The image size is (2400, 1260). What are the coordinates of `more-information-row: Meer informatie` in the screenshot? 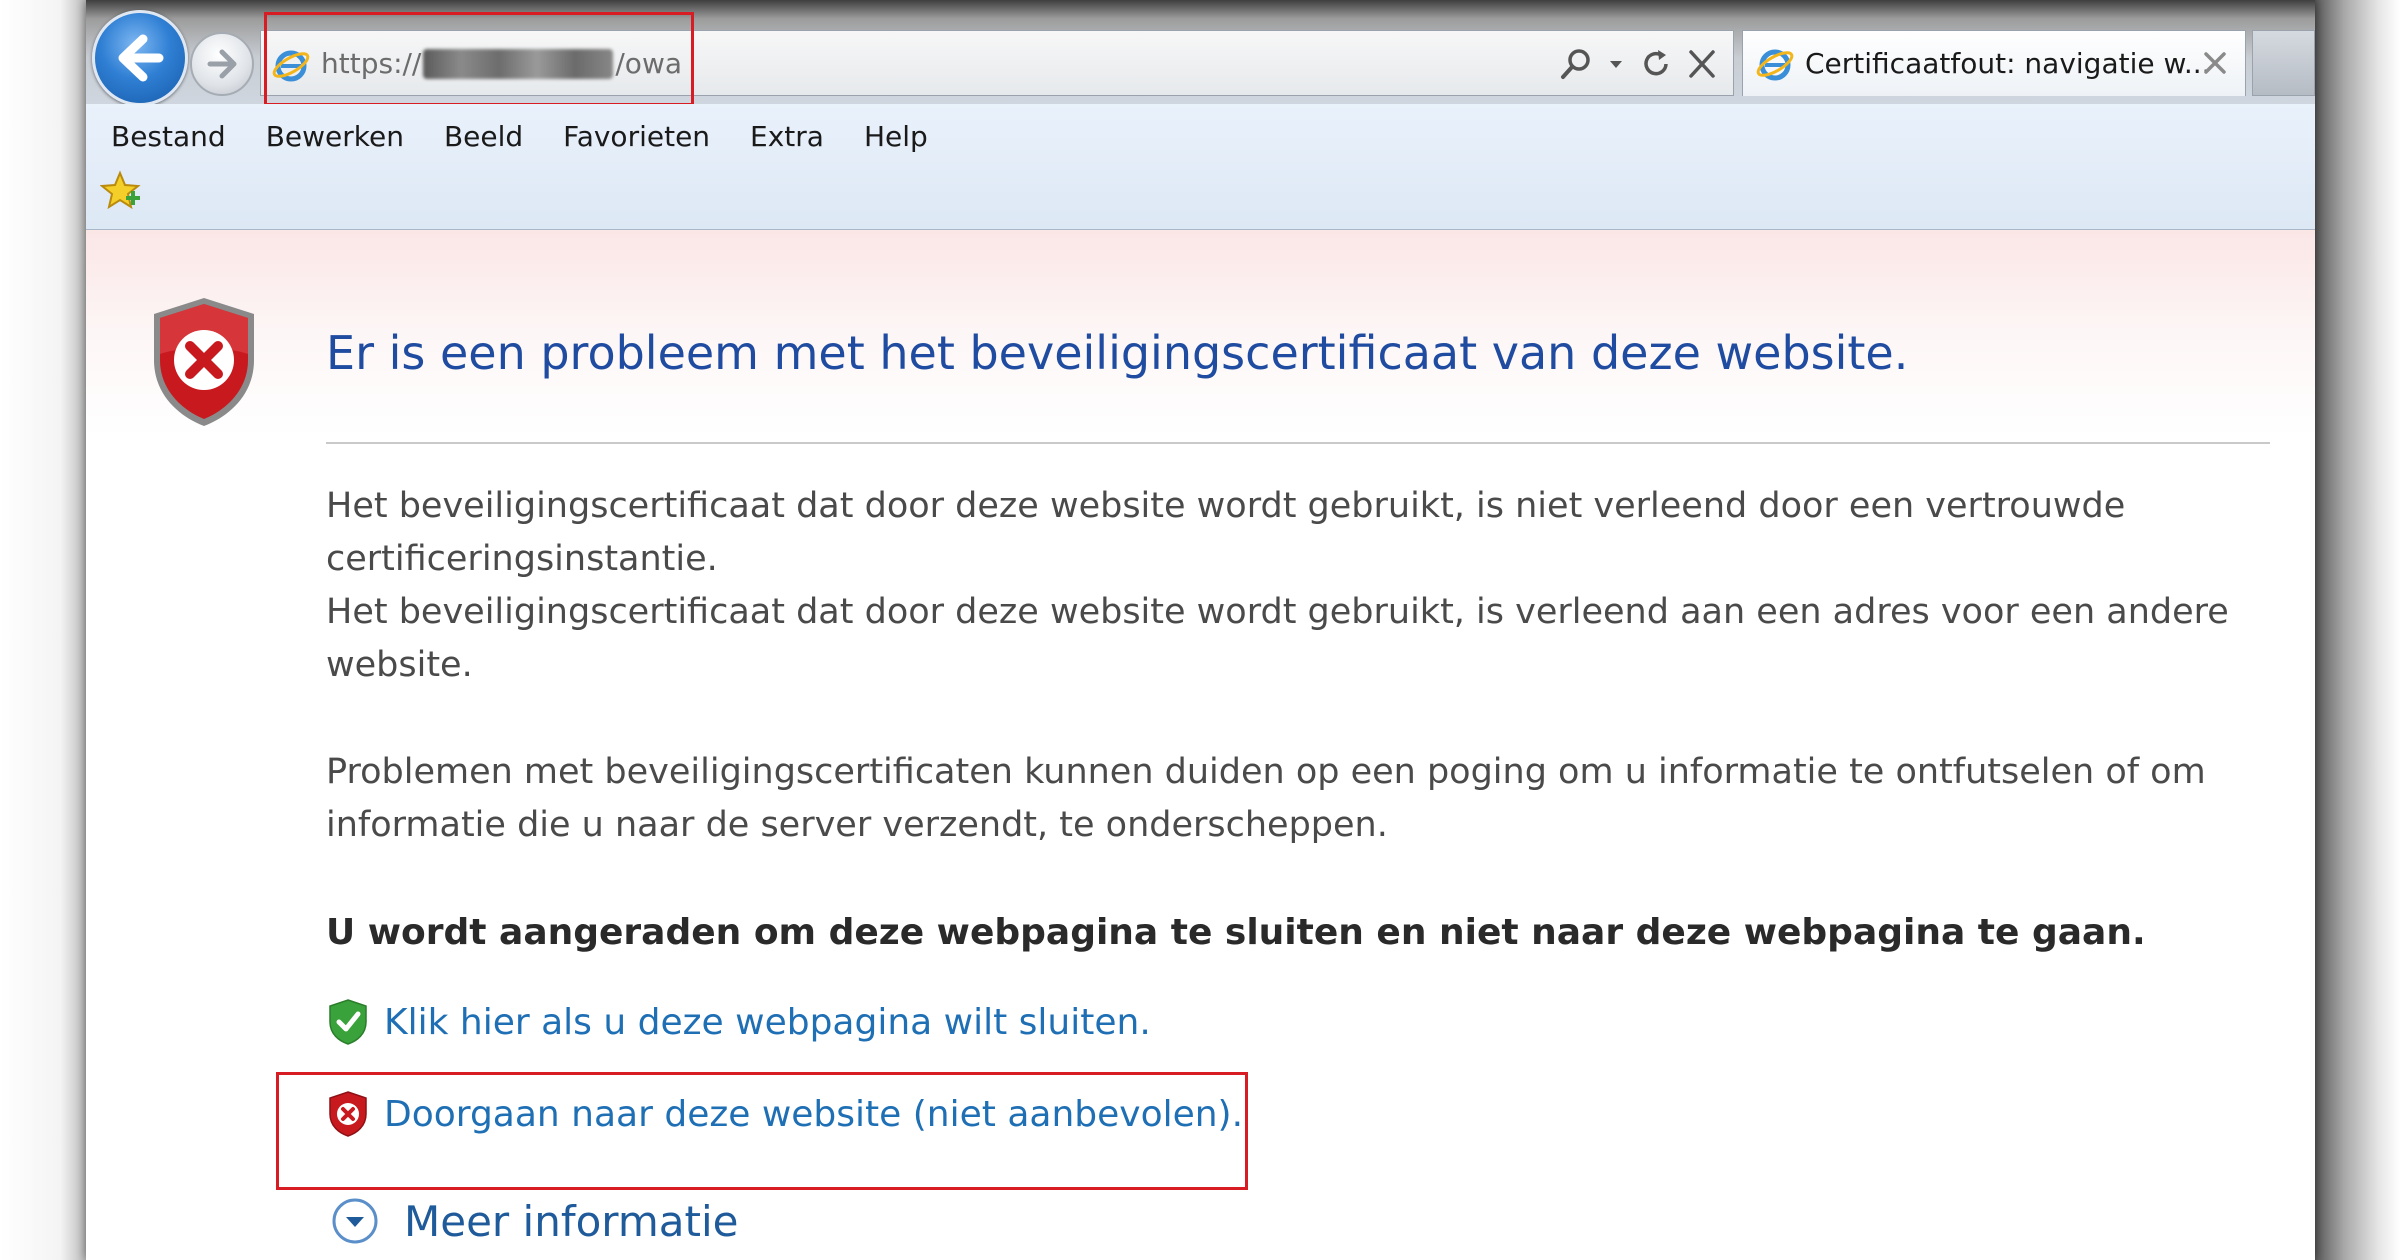 It's located at (534, 1221).